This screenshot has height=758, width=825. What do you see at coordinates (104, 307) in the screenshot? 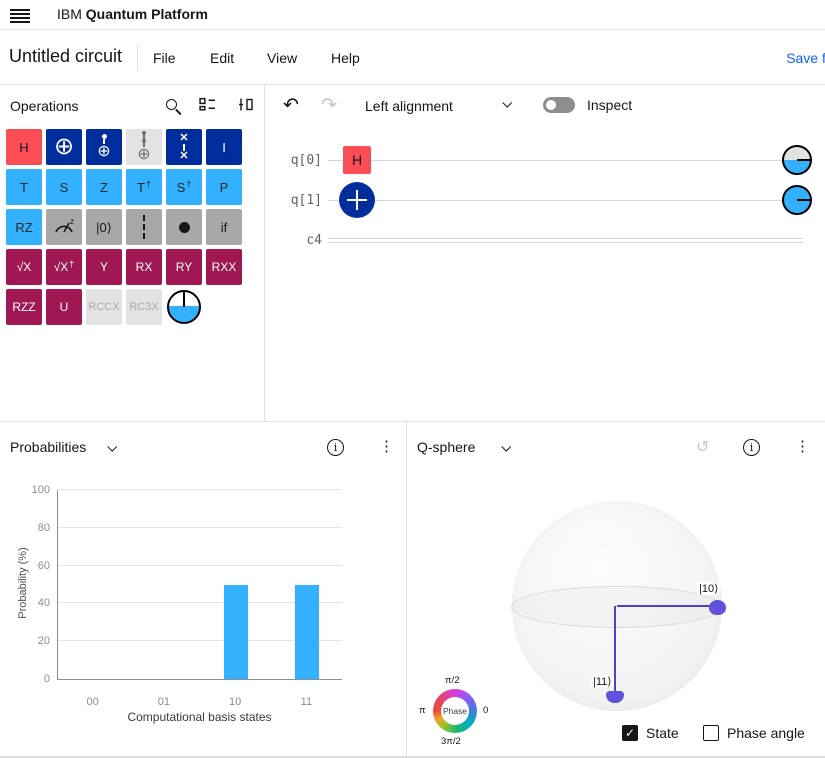
I see `gate-rccx: RCCX` at bounding box center [104, 307].